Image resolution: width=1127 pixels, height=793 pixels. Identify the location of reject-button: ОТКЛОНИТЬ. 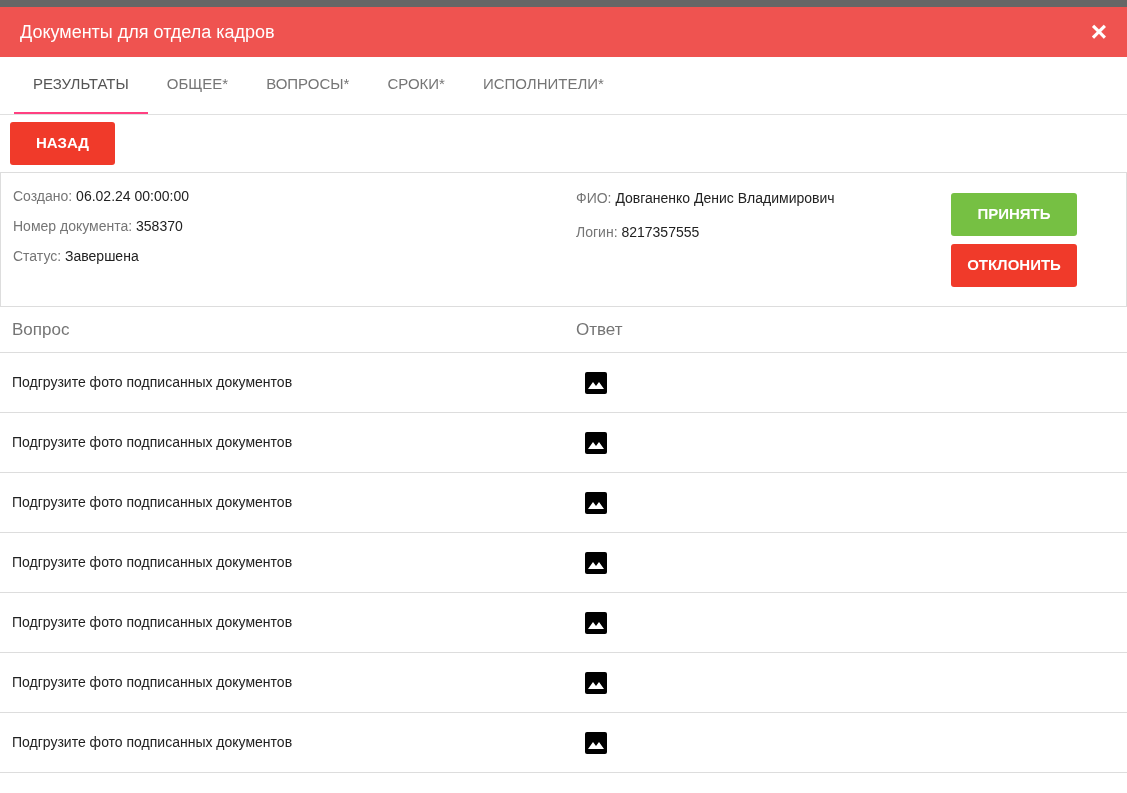
(1014, 265).